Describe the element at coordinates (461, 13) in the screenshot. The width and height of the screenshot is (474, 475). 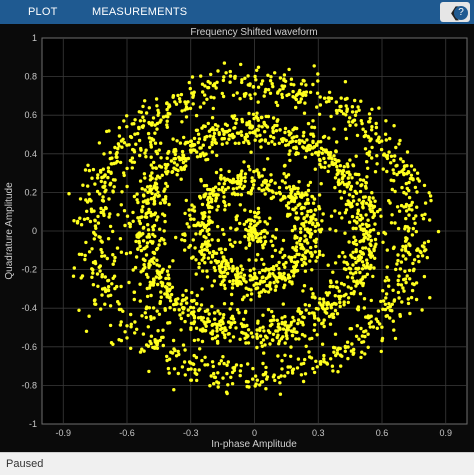
I see `help-icon: ?` at that location.